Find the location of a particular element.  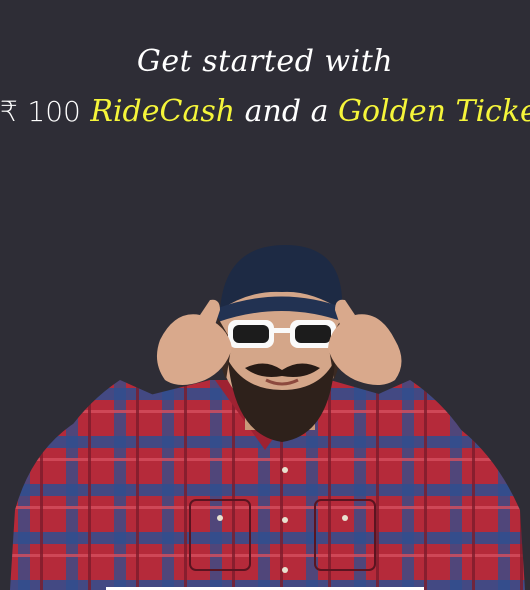

headline-line-1: Get started with is located at coordinates (265, 61).